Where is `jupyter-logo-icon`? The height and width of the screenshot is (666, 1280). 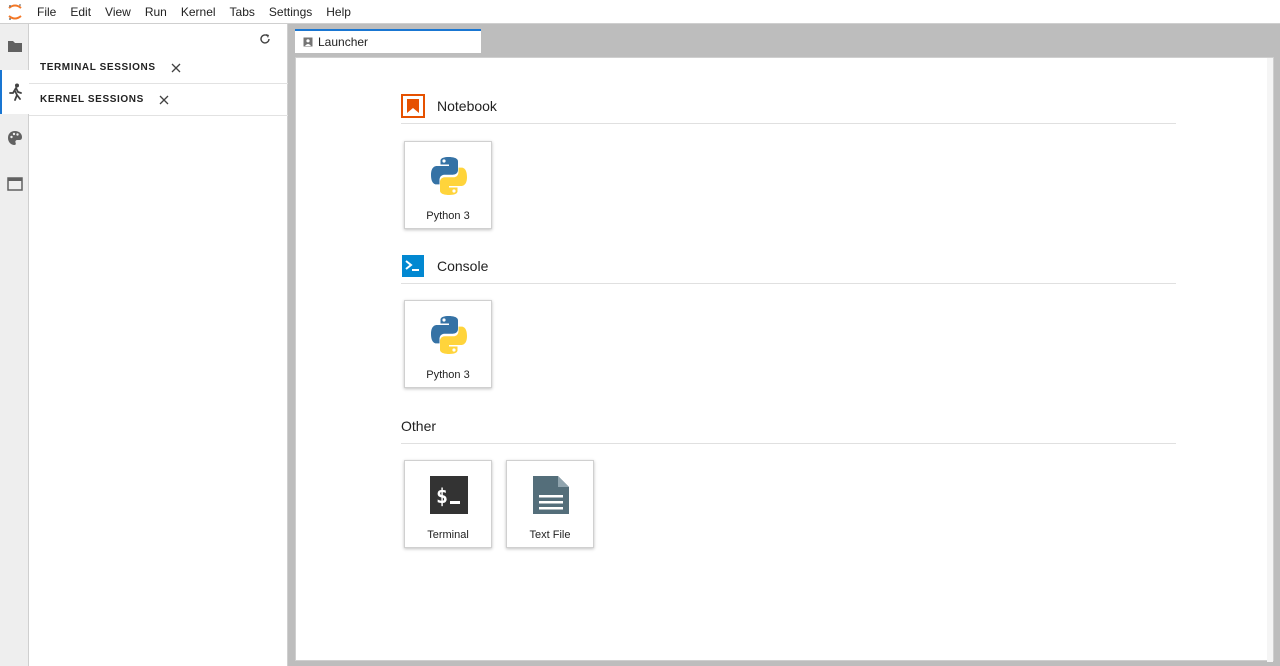
jupyter-logo-icon is located at coordinates (15, 12).